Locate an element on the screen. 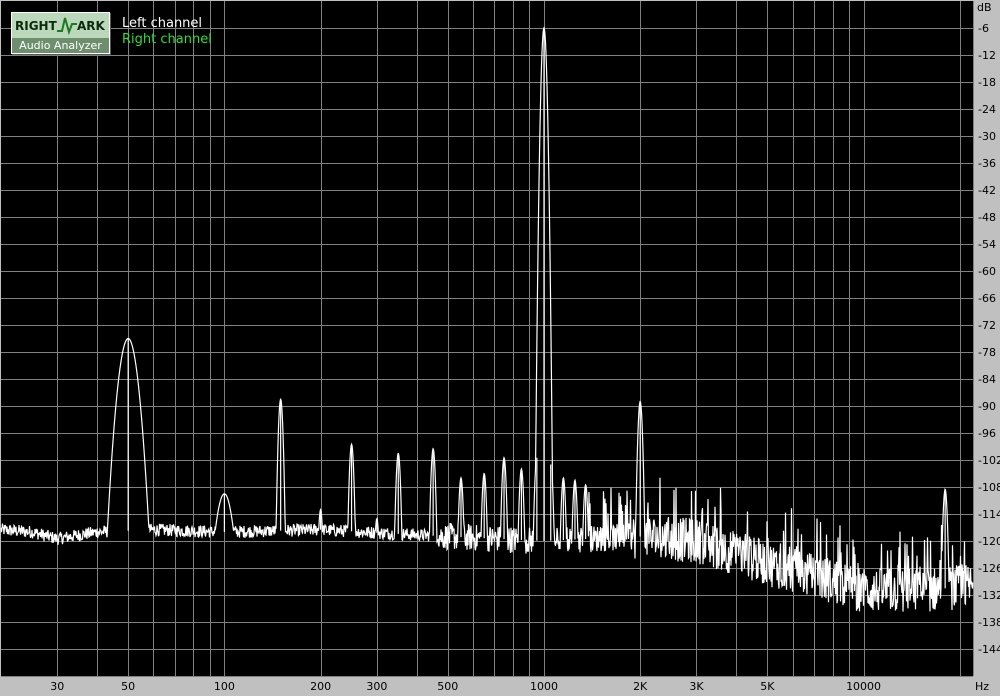  waveform-icon is located at coordinates (67, 26).